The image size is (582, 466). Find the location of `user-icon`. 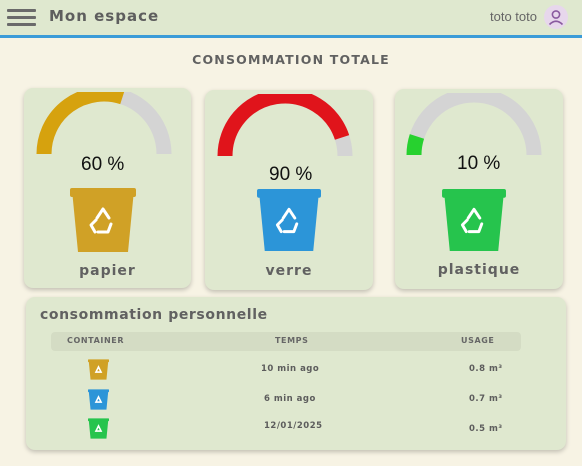

user-icon is located at coordinates (556, 17).